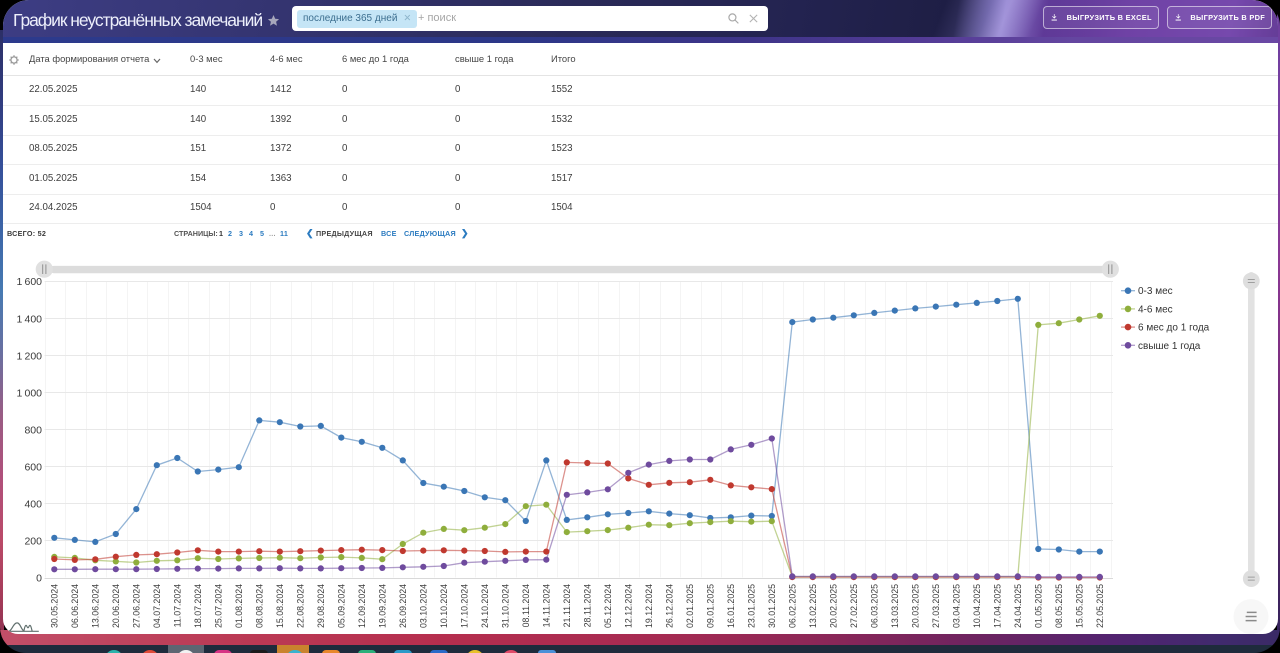  Describe the element at coordinates (649, 606) in the screenshot. I see `svg-text: 19.12.2024` at that location.